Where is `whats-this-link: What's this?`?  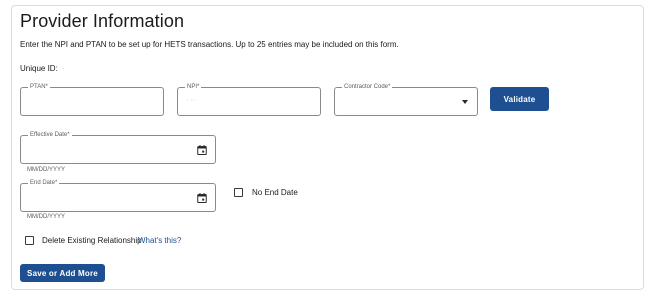
whats-this-link: What's this? is located at coordinates (159, 240).